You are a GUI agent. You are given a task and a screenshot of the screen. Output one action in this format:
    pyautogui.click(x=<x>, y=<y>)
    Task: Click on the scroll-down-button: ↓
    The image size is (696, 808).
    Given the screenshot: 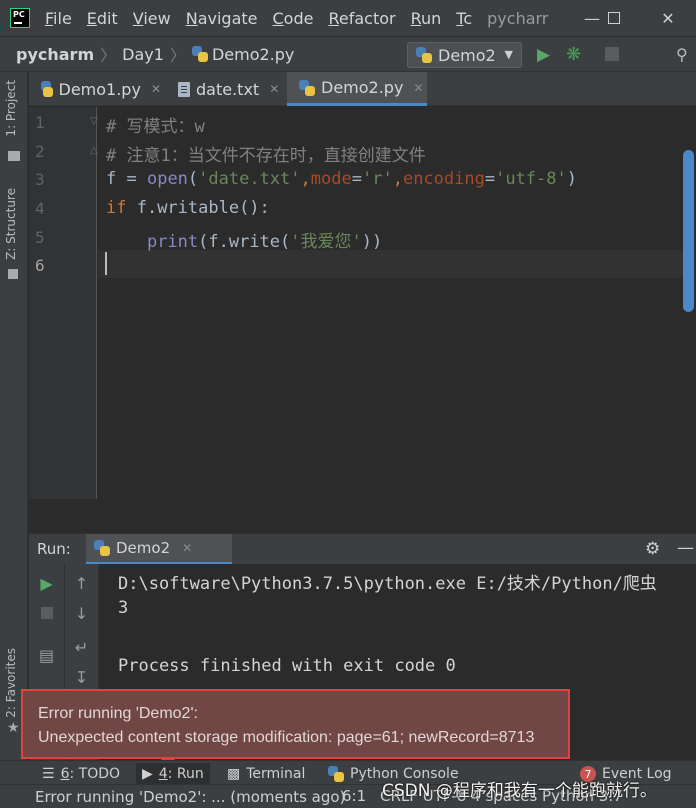 What is the action you would take?
    pyautogui.click(x=81, y=613)
    